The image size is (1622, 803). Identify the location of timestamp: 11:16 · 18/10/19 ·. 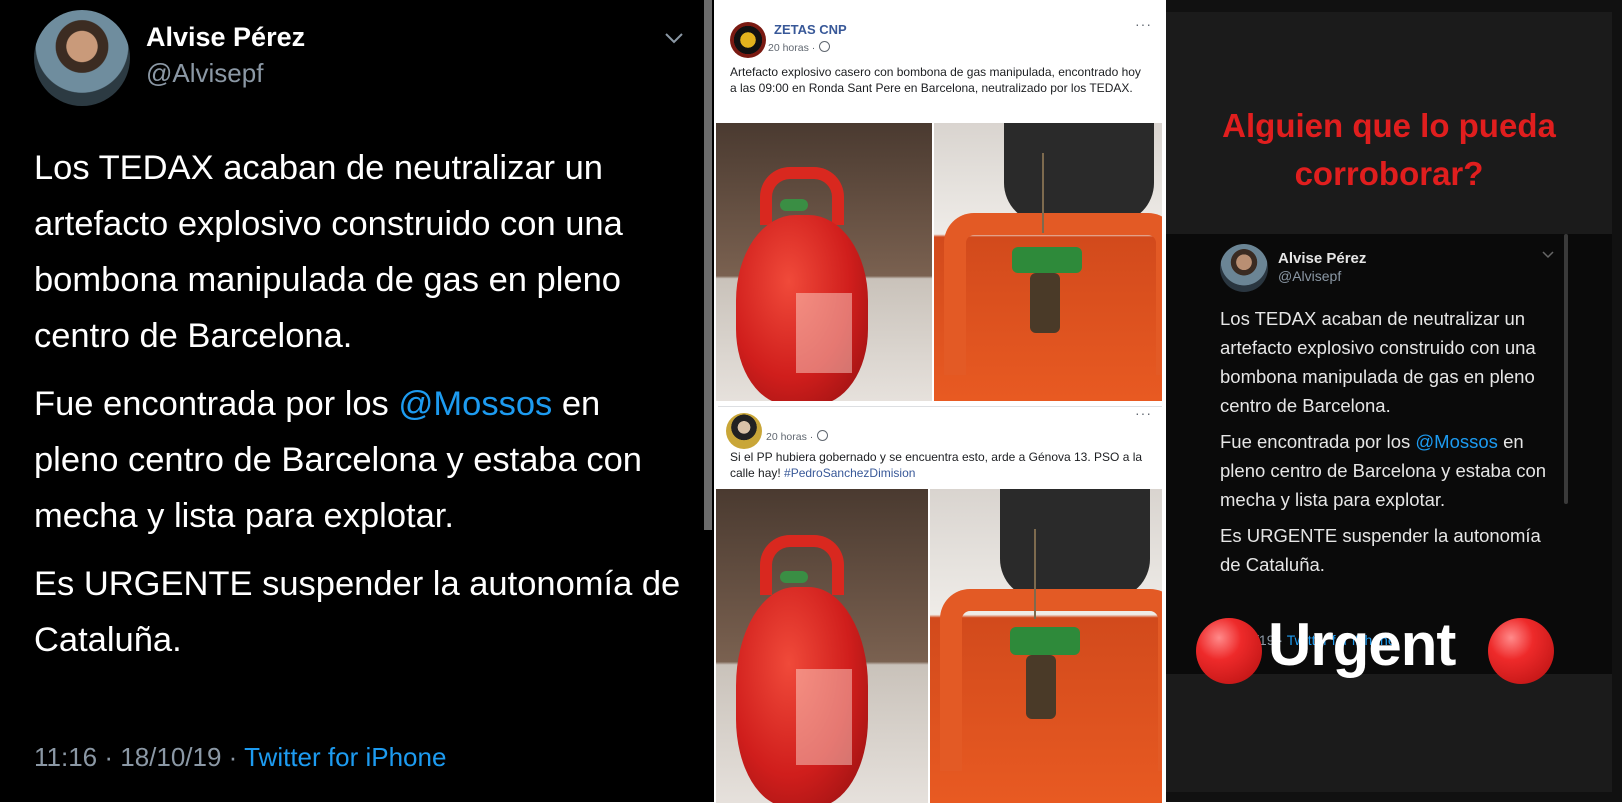
(139, 757).